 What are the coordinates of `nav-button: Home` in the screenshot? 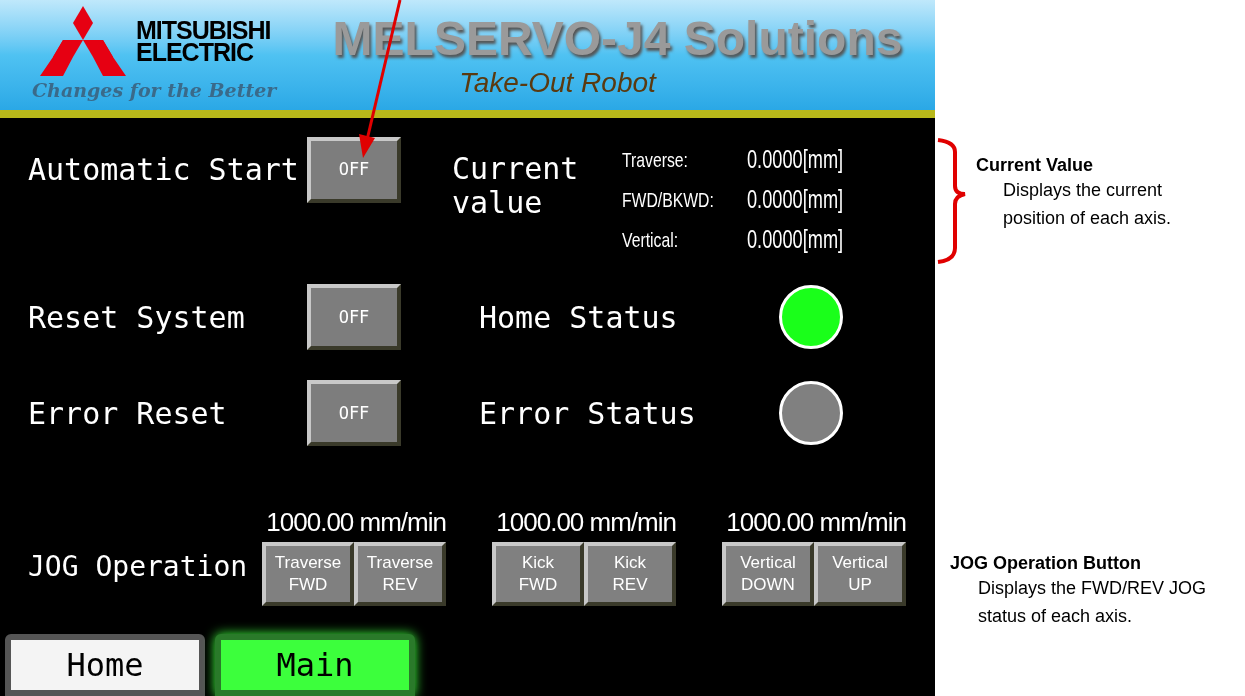 It's located at (105, 665).